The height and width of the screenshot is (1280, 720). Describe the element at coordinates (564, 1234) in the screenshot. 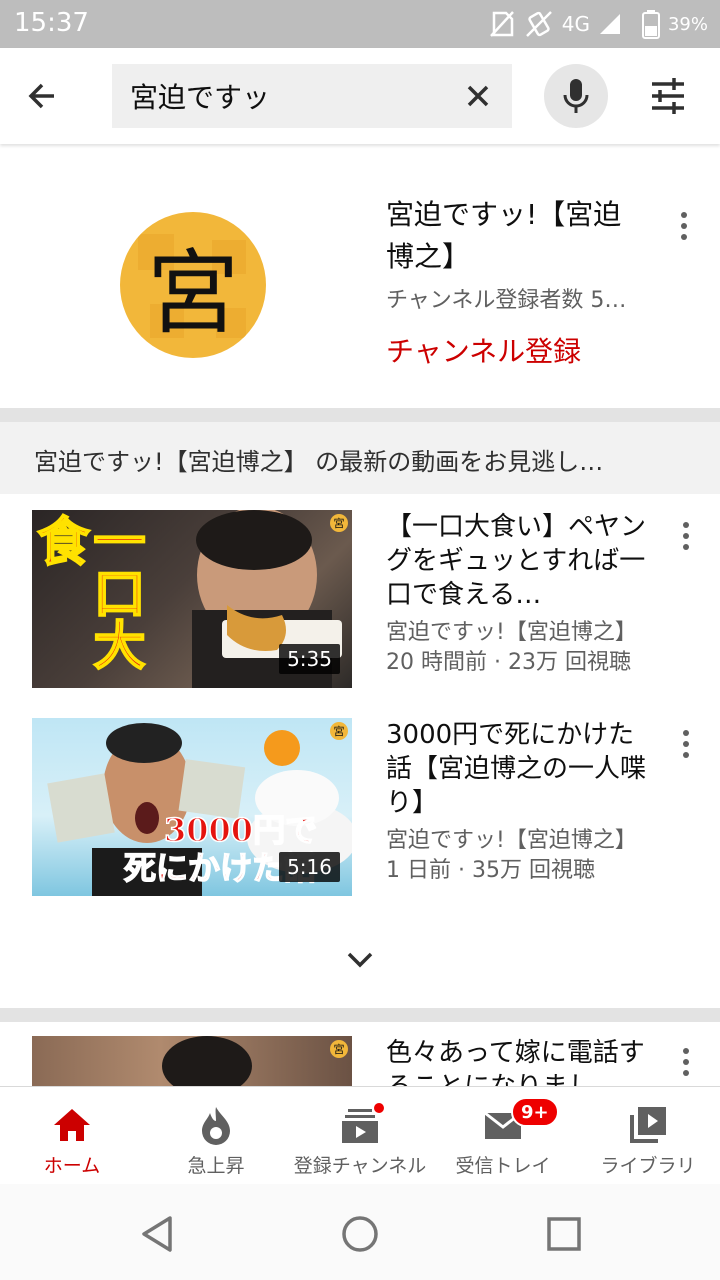

I see `recents-square-icon` at that location.